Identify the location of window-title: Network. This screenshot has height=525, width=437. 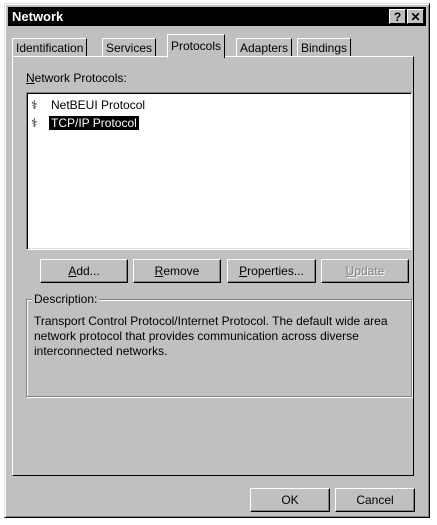
(38, 16).